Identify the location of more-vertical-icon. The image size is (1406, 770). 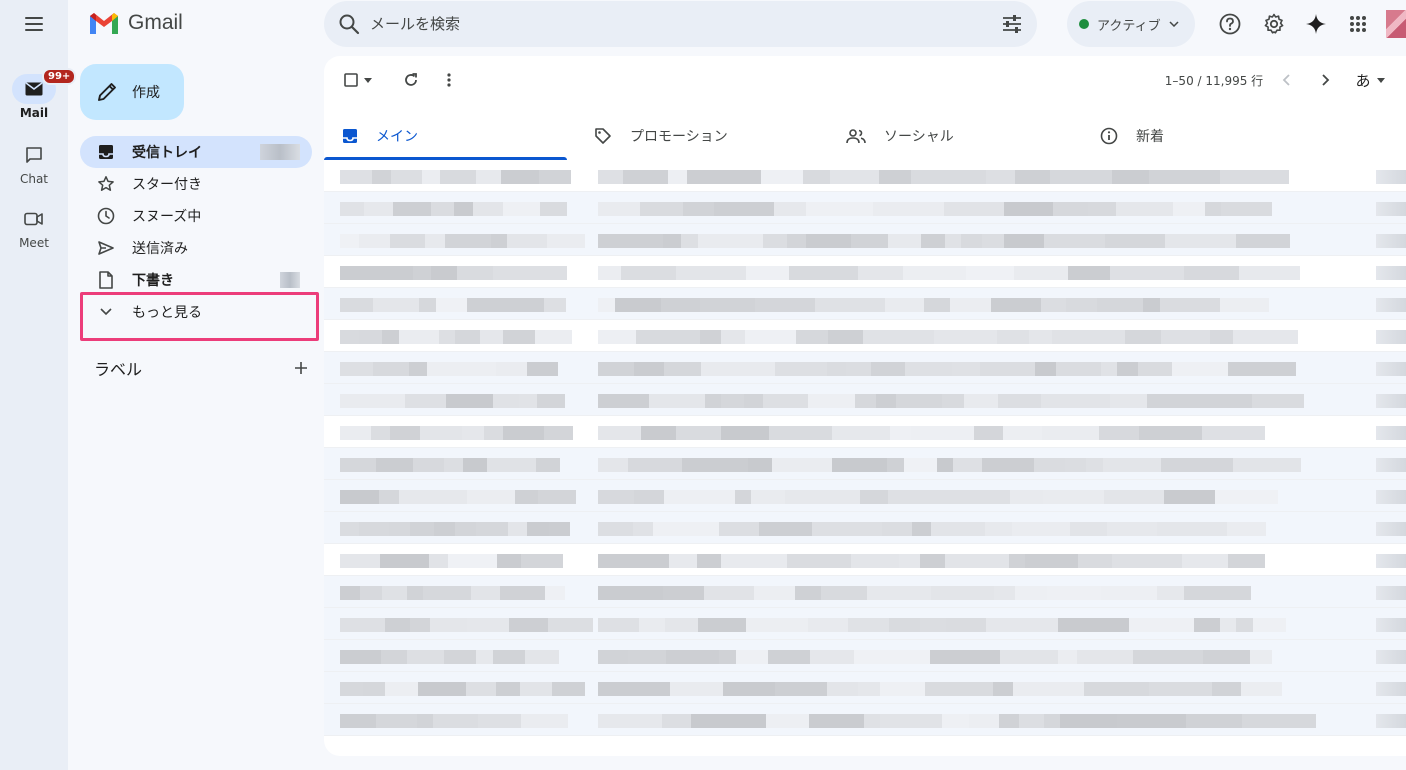
(449, 80).